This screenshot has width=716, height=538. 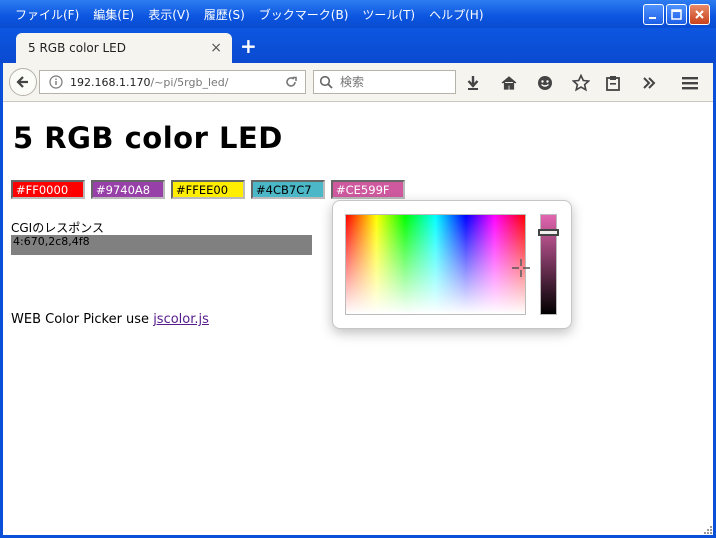 What do you see at coordinates (456, 14) in the screenshot?
I see `menu-help: ヘルプ(H)` at bounding box center [456, 14].